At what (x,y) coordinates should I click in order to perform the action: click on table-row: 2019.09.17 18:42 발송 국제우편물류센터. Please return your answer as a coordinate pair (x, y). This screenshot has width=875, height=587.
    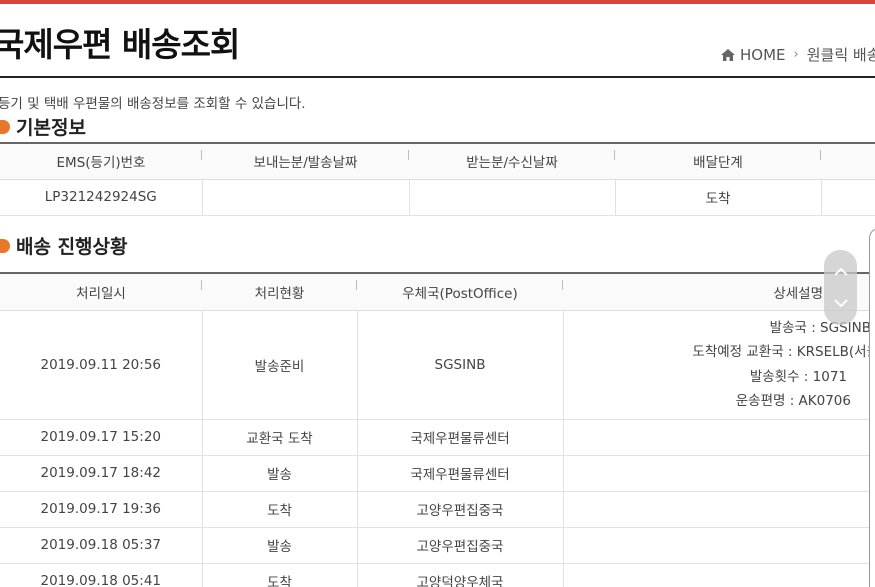
    Looking at the image, I should click on (437, 473).